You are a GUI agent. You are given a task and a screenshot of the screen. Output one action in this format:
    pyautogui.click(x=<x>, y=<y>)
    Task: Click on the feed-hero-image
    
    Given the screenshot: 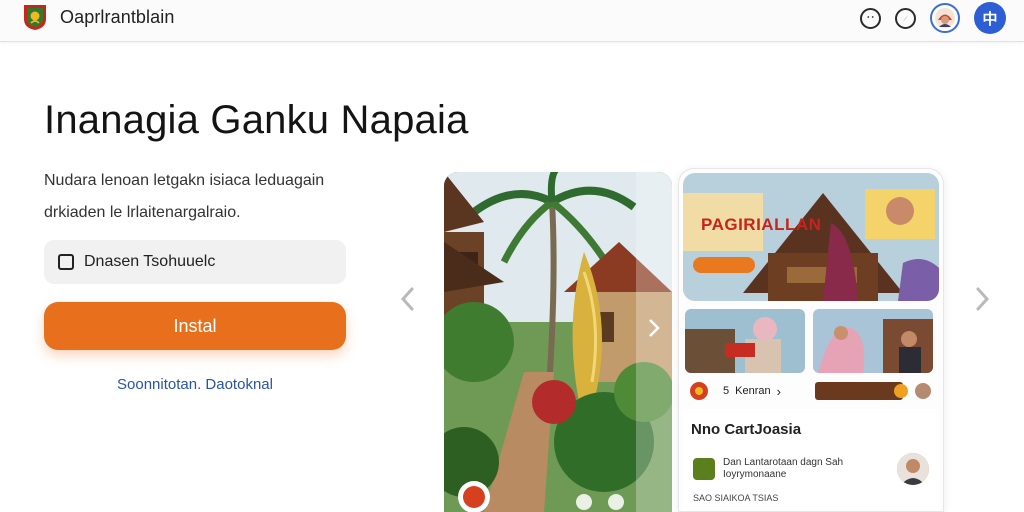 What is the action you would take?
    pyautogui.click(x=811, y=237)
    